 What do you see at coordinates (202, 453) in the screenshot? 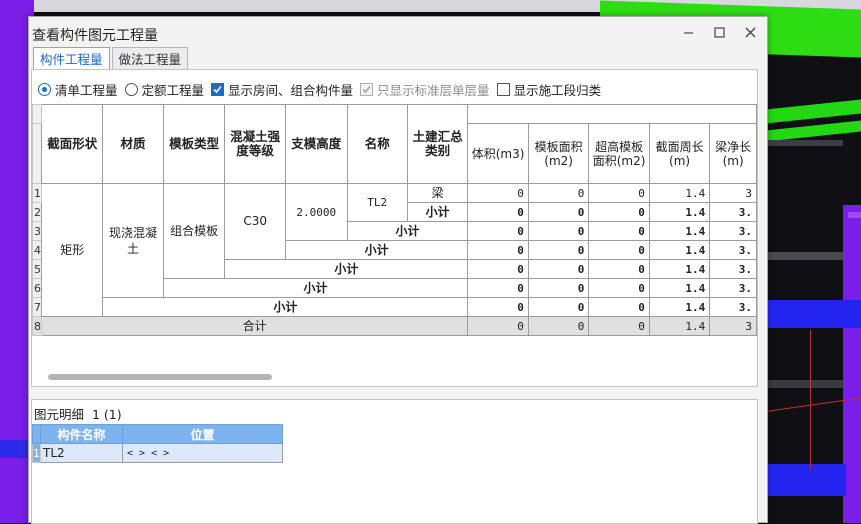
I see `detail-cell-position: < > < >` at bounding box center [202, 453].